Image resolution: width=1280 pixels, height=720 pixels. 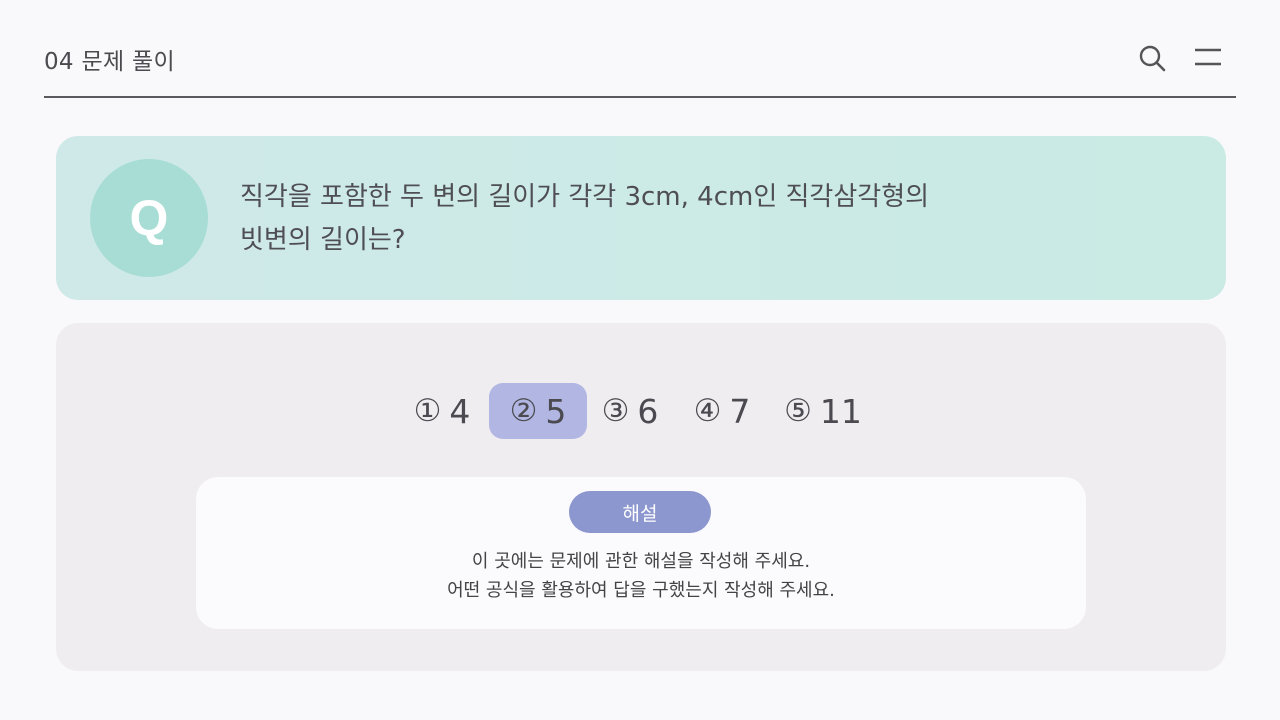 I want to click on question-badge: Q, so click(x=149, y=218).